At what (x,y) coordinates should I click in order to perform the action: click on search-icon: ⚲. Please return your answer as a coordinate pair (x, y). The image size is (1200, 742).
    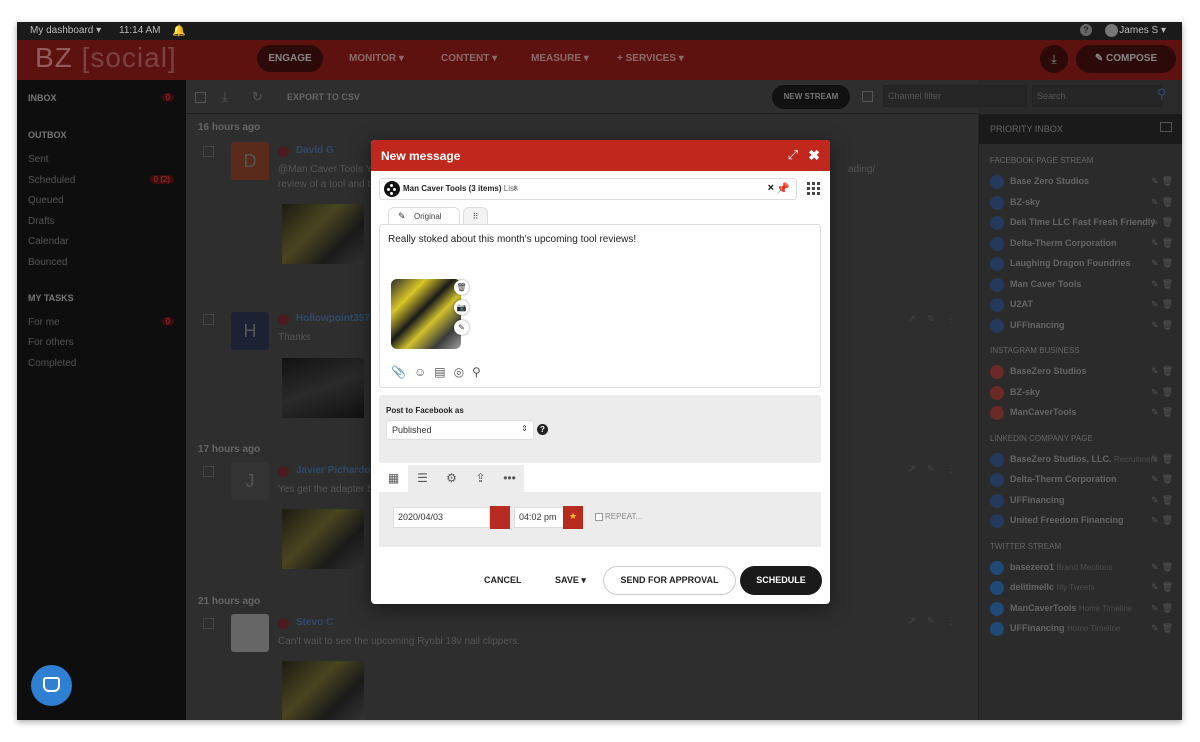
    Looking at the image, I should click on (1162, 94).